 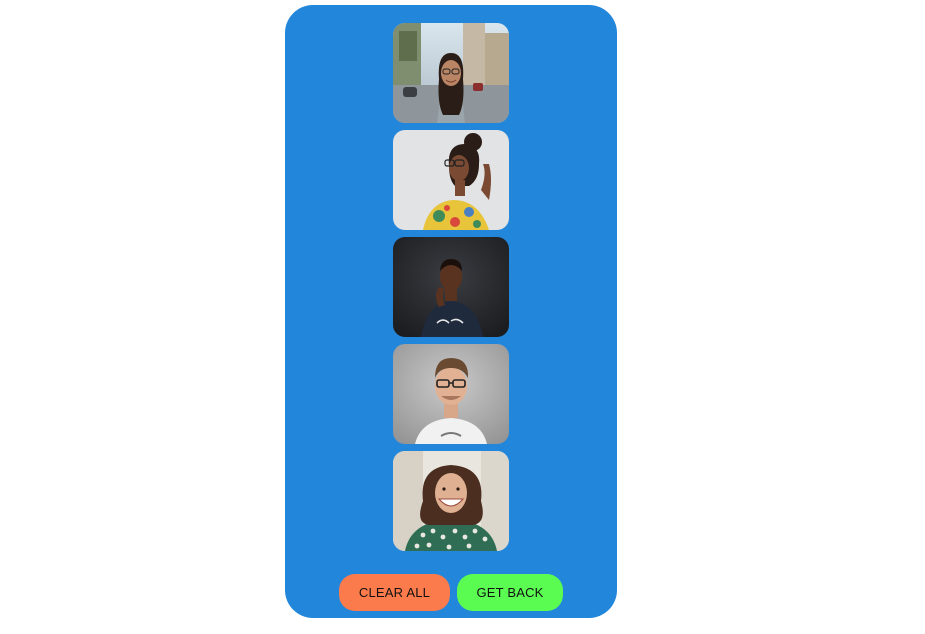 I want to click on action-buttons: CLEAR ALL GET BACK, so click(x=451, y=592).